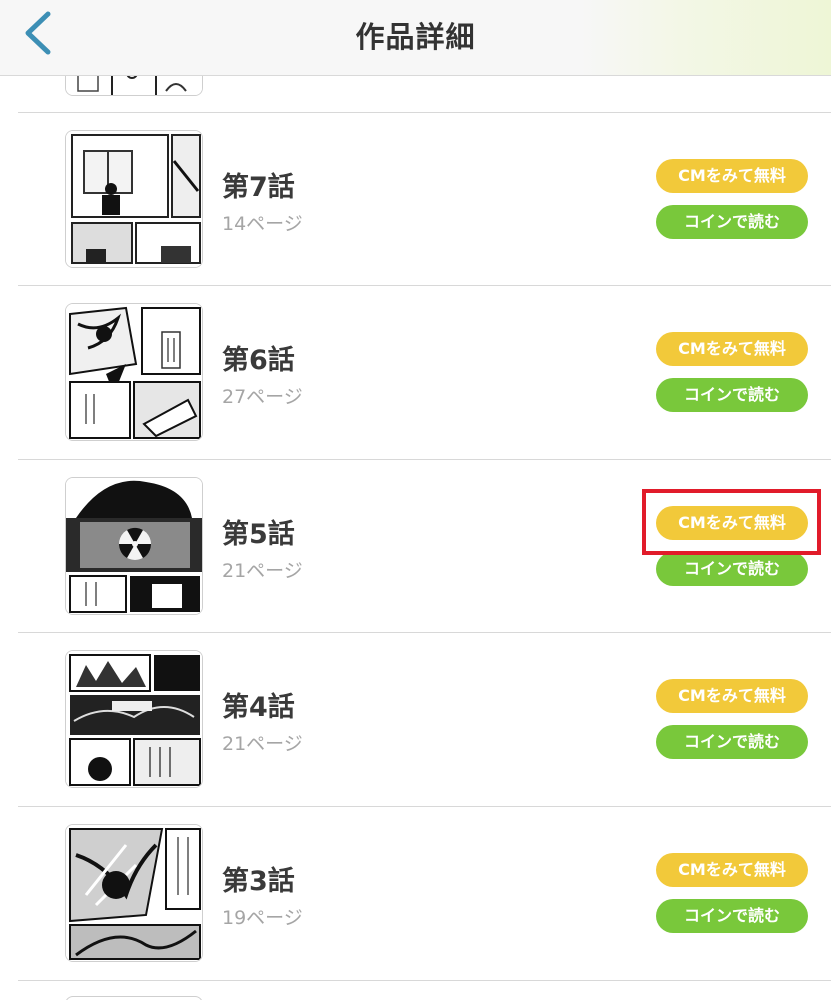 Image resolution: width=831 pixels, height=1000 pixels. What do you see at coordinates (258, 187) in the screenshot?
I see `episode-title: 第7話` at bounding box center [258, 187].